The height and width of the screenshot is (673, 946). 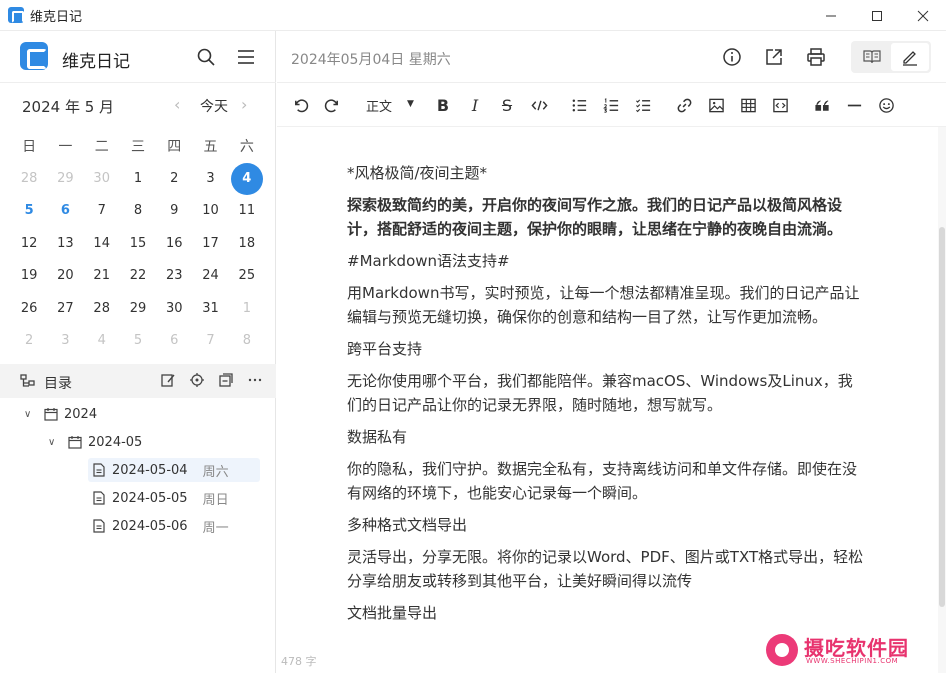 What do you see at coordinates (210, 276) in the screenshot?
I see `calendar-day: 24` at bounding box center [210, 276].